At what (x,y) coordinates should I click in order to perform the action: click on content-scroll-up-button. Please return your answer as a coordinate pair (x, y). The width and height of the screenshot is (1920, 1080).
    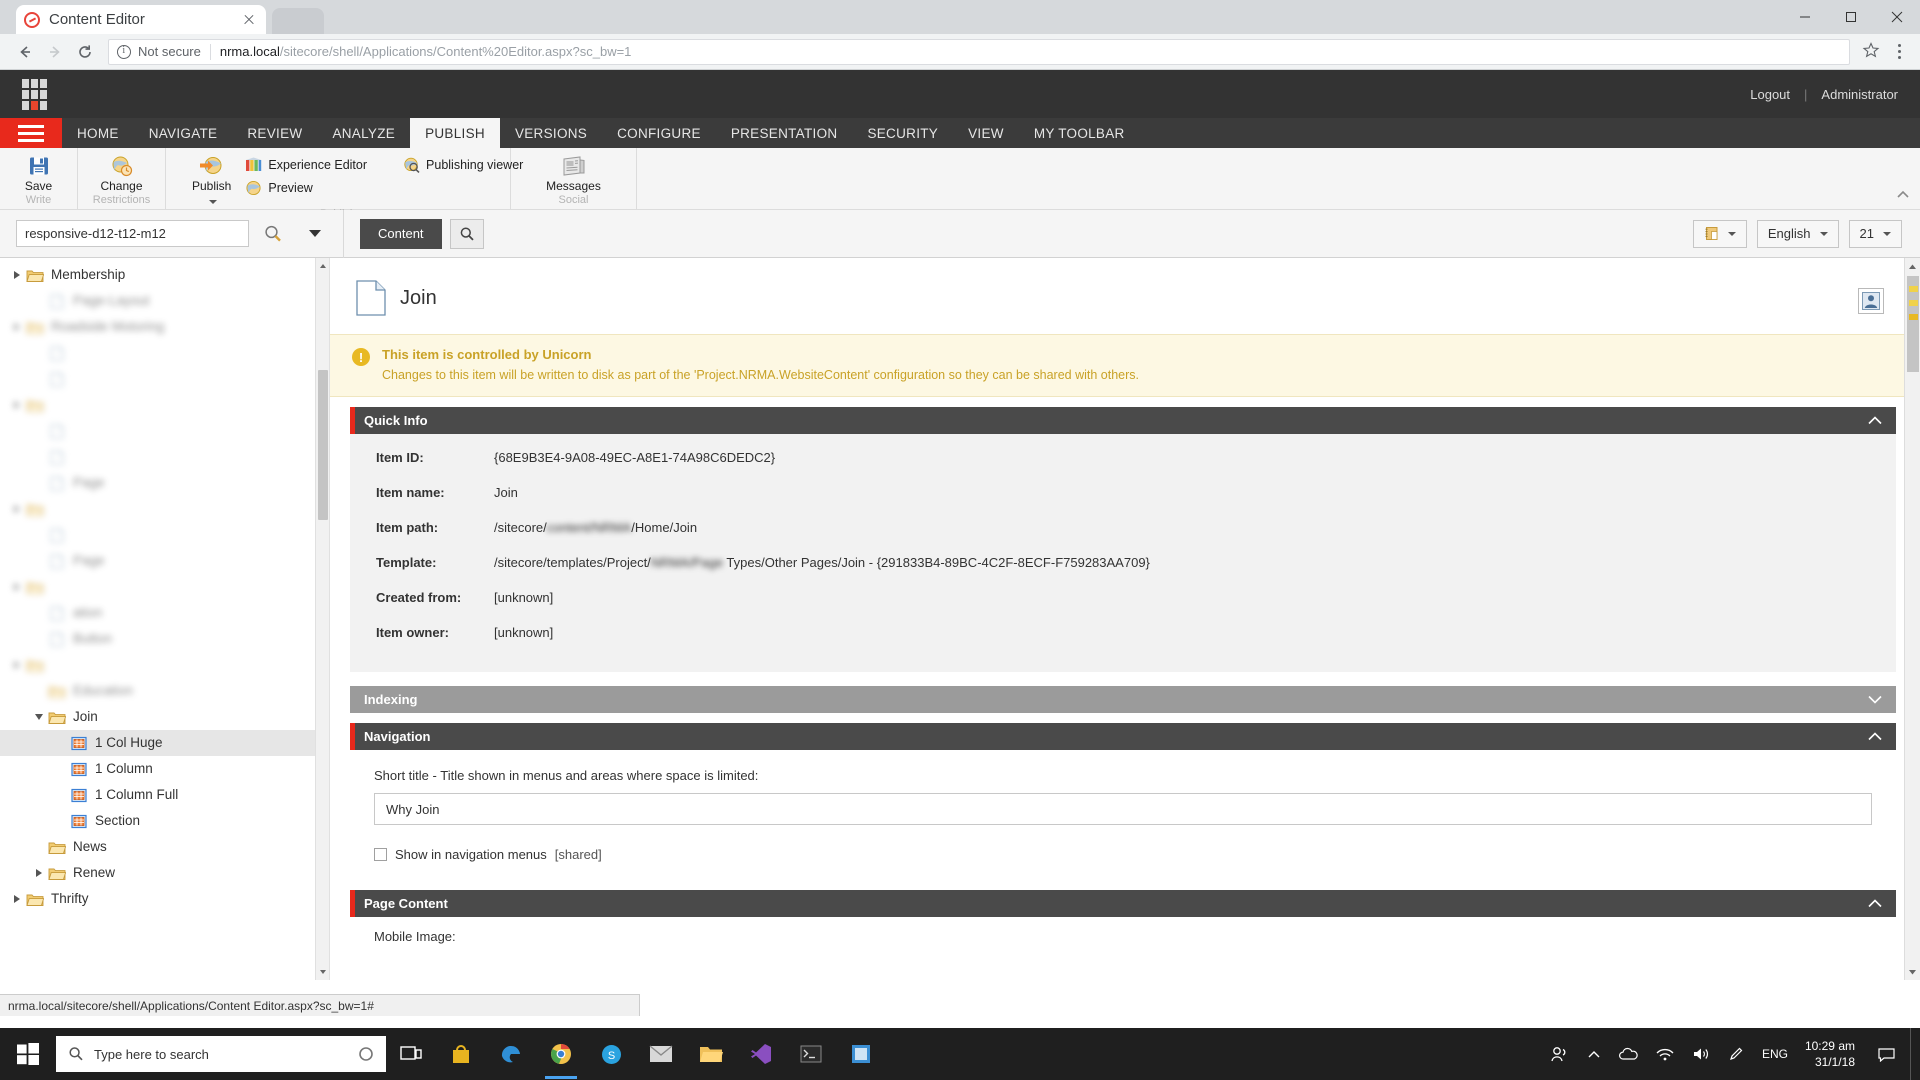
    Looking at the image, I should click on (1912, 266).